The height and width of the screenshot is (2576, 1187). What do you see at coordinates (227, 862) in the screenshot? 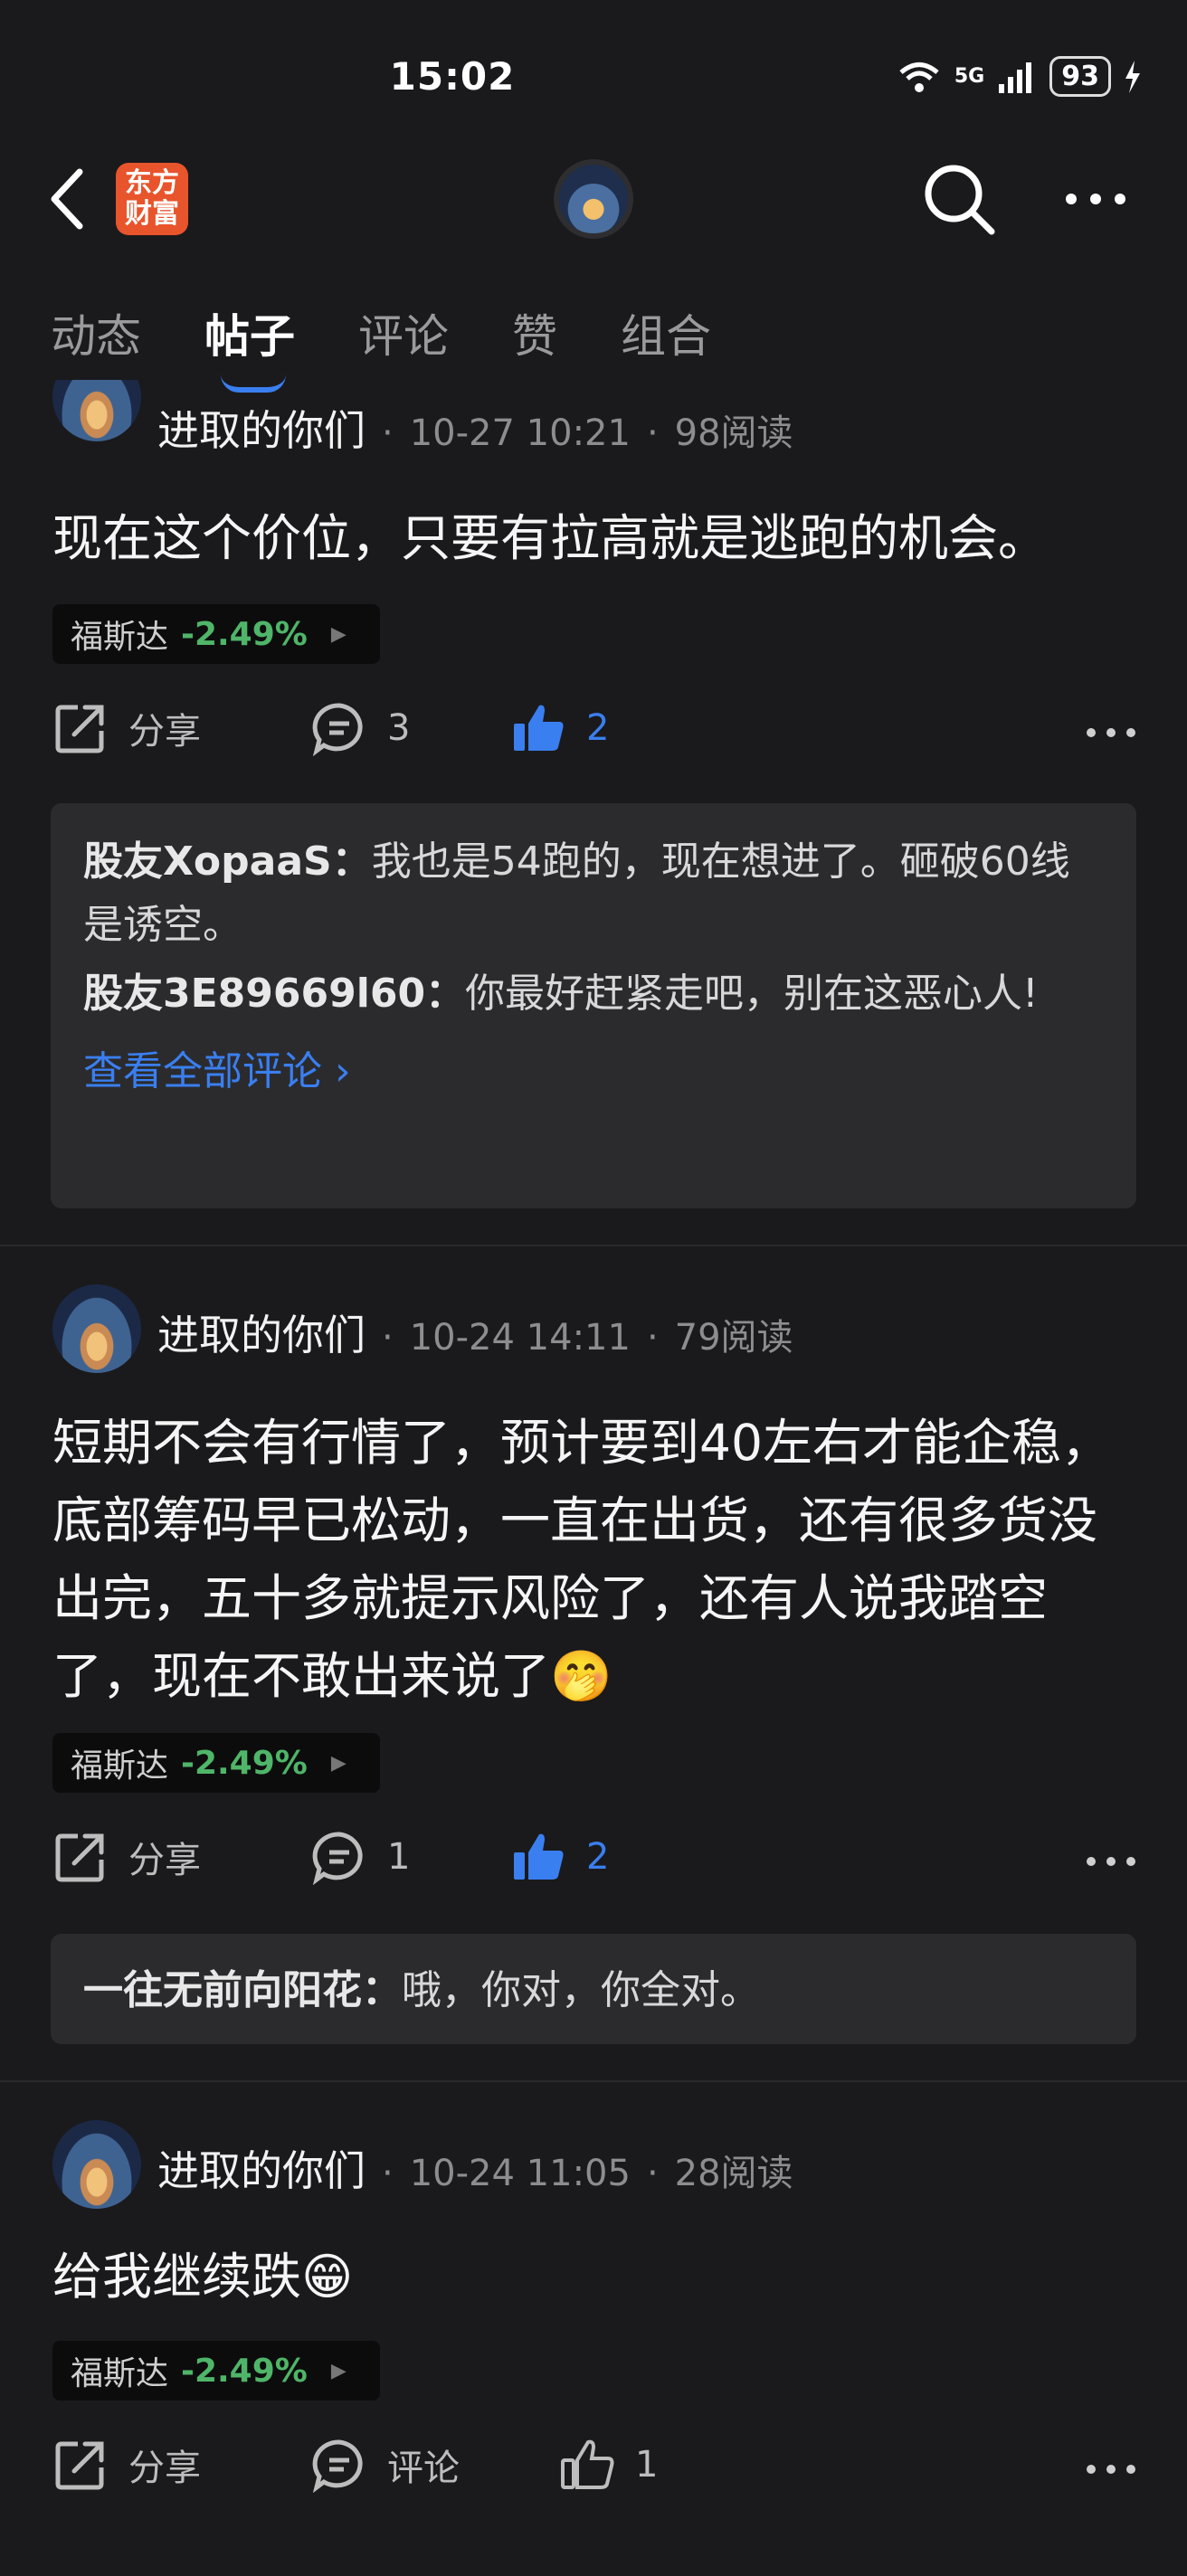
I see `comment-user: 股友XopaaS：` at bounding box center [227, 862].